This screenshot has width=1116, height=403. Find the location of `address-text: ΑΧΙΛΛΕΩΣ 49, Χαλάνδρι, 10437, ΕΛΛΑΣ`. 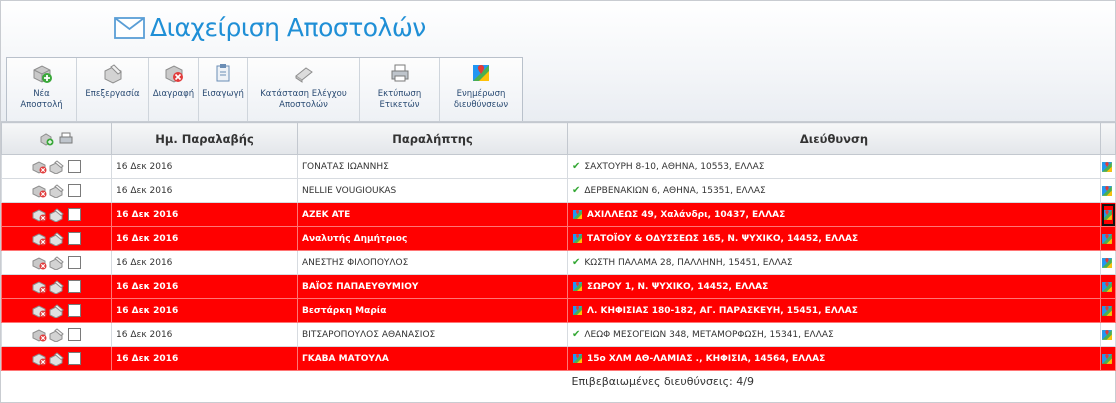

address-text: ΑΧΙΛΛΕΩΣ 49, Χαλάνδρι, 10437, ΕΛΛΑΣ is located at coordinates (686, 215).